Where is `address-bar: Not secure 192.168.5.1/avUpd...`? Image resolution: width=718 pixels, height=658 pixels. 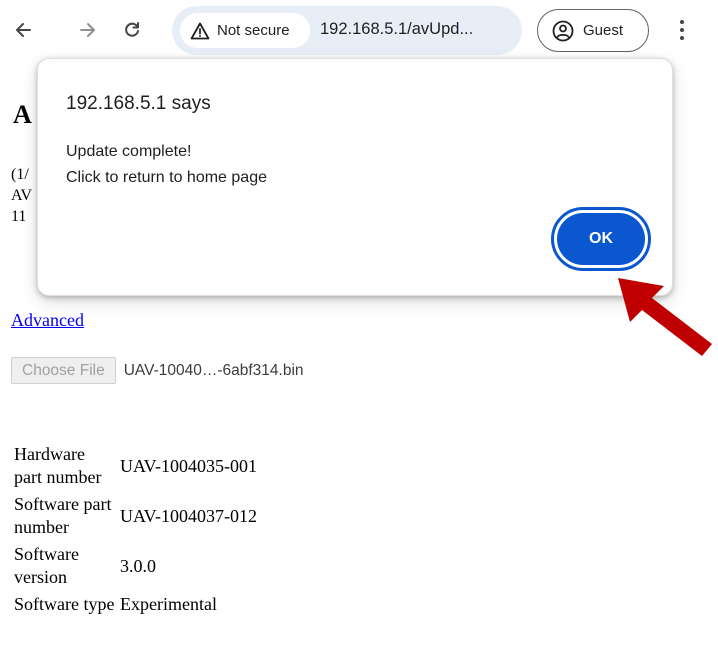 address-bar: Not secure 192.168.5.1/avUpd... is located at coordinates (347, 30).